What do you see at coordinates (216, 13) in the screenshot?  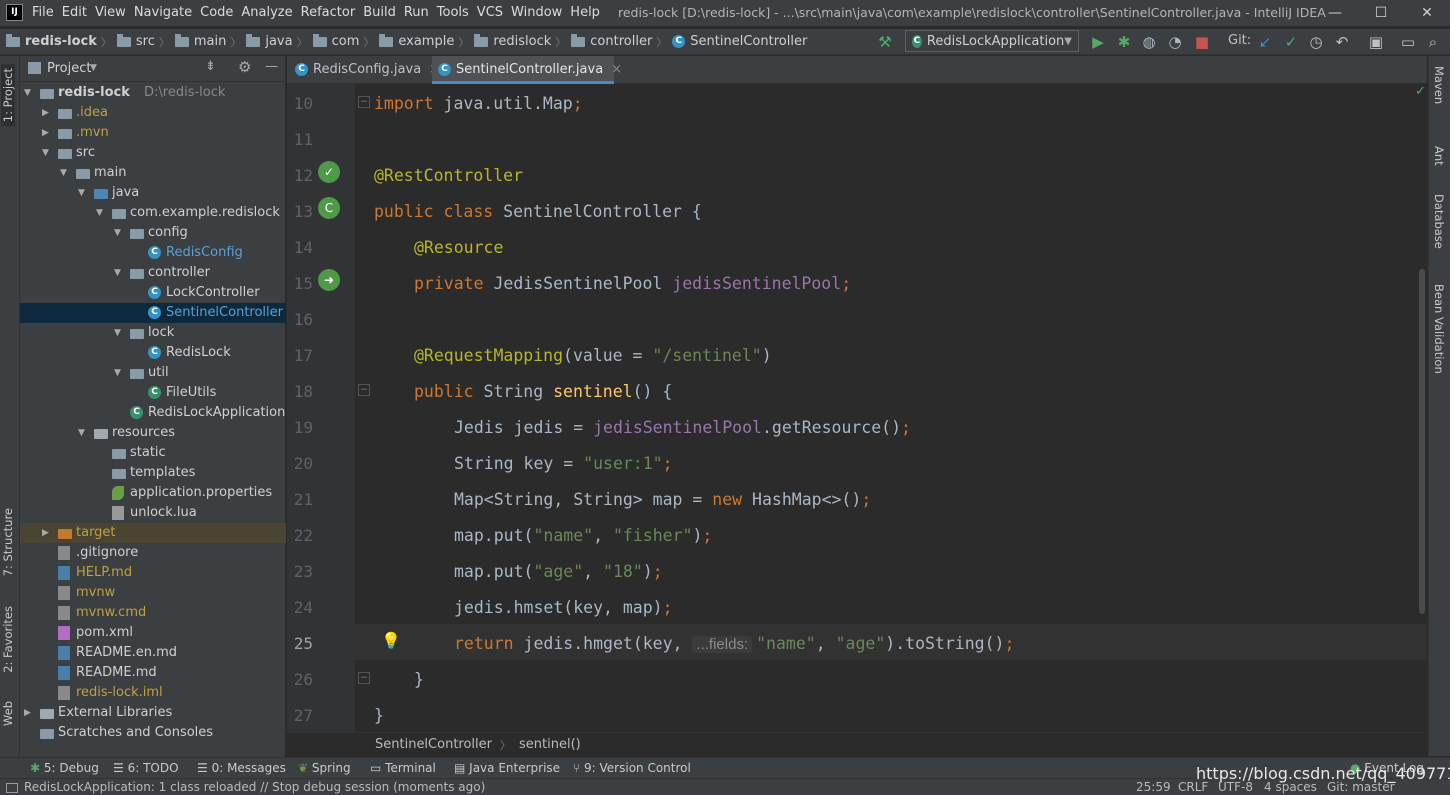 I see `menu-code: Code` at bounding box center [216, 13].